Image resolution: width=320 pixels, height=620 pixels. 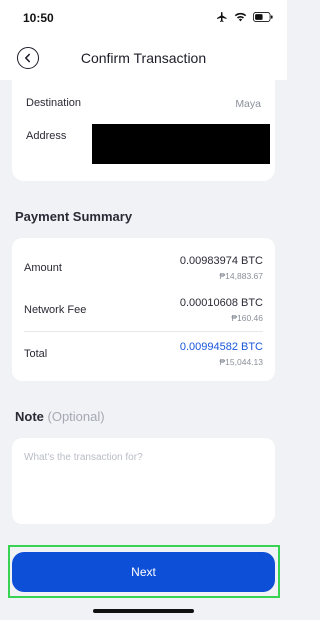 What do you see at coordinates (222, 17) in the screenshot?
I see `airplane-icon` at bounding box center [222, 17].